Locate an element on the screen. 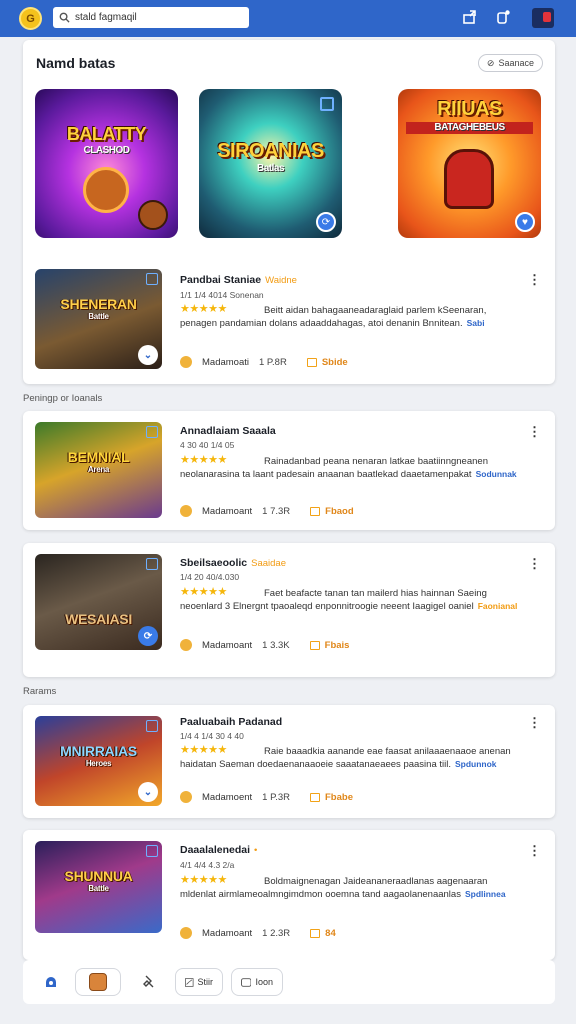 This screenshot has width=576, height=1024. game-thumbnail: BEMNIAL Arena is located at coordinates (98, 470).